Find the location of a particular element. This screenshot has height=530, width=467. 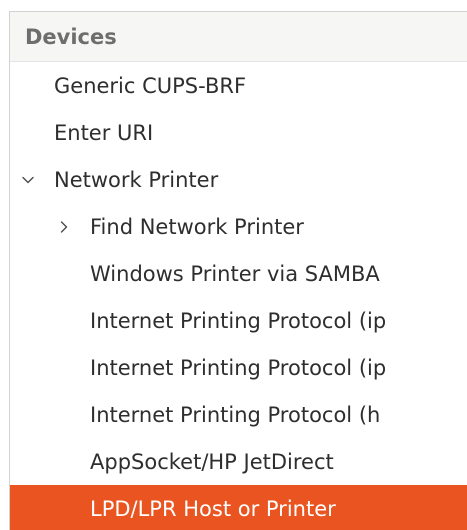

tree-item-ipp-1: Internet Printing Protocol (ip is located at coordinates (238, 320).